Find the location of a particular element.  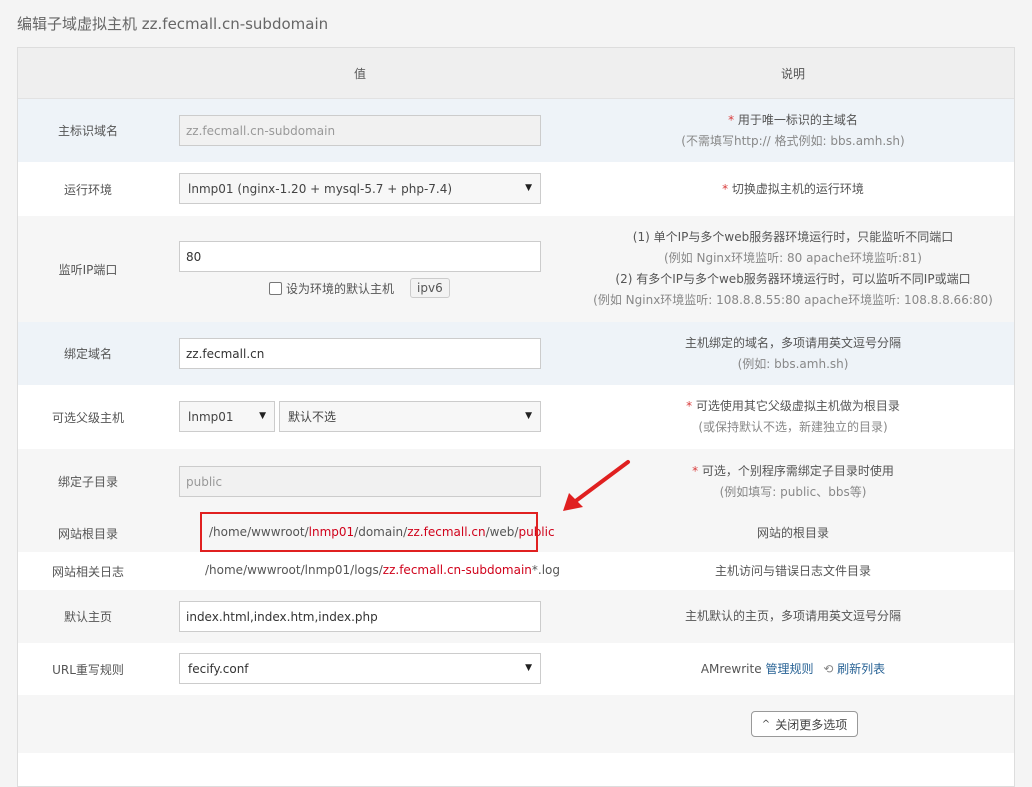

log-desc-text: 主机访问与错误日志文件目录 is located at coordinates (792, 570).